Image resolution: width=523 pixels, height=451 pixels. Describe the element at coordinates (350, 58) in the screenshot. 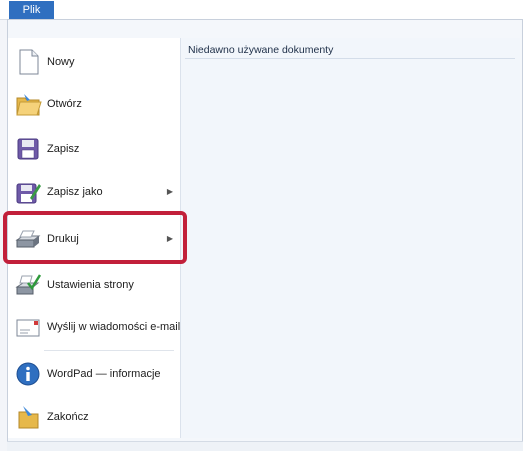

I see `panel-divider` at that location.